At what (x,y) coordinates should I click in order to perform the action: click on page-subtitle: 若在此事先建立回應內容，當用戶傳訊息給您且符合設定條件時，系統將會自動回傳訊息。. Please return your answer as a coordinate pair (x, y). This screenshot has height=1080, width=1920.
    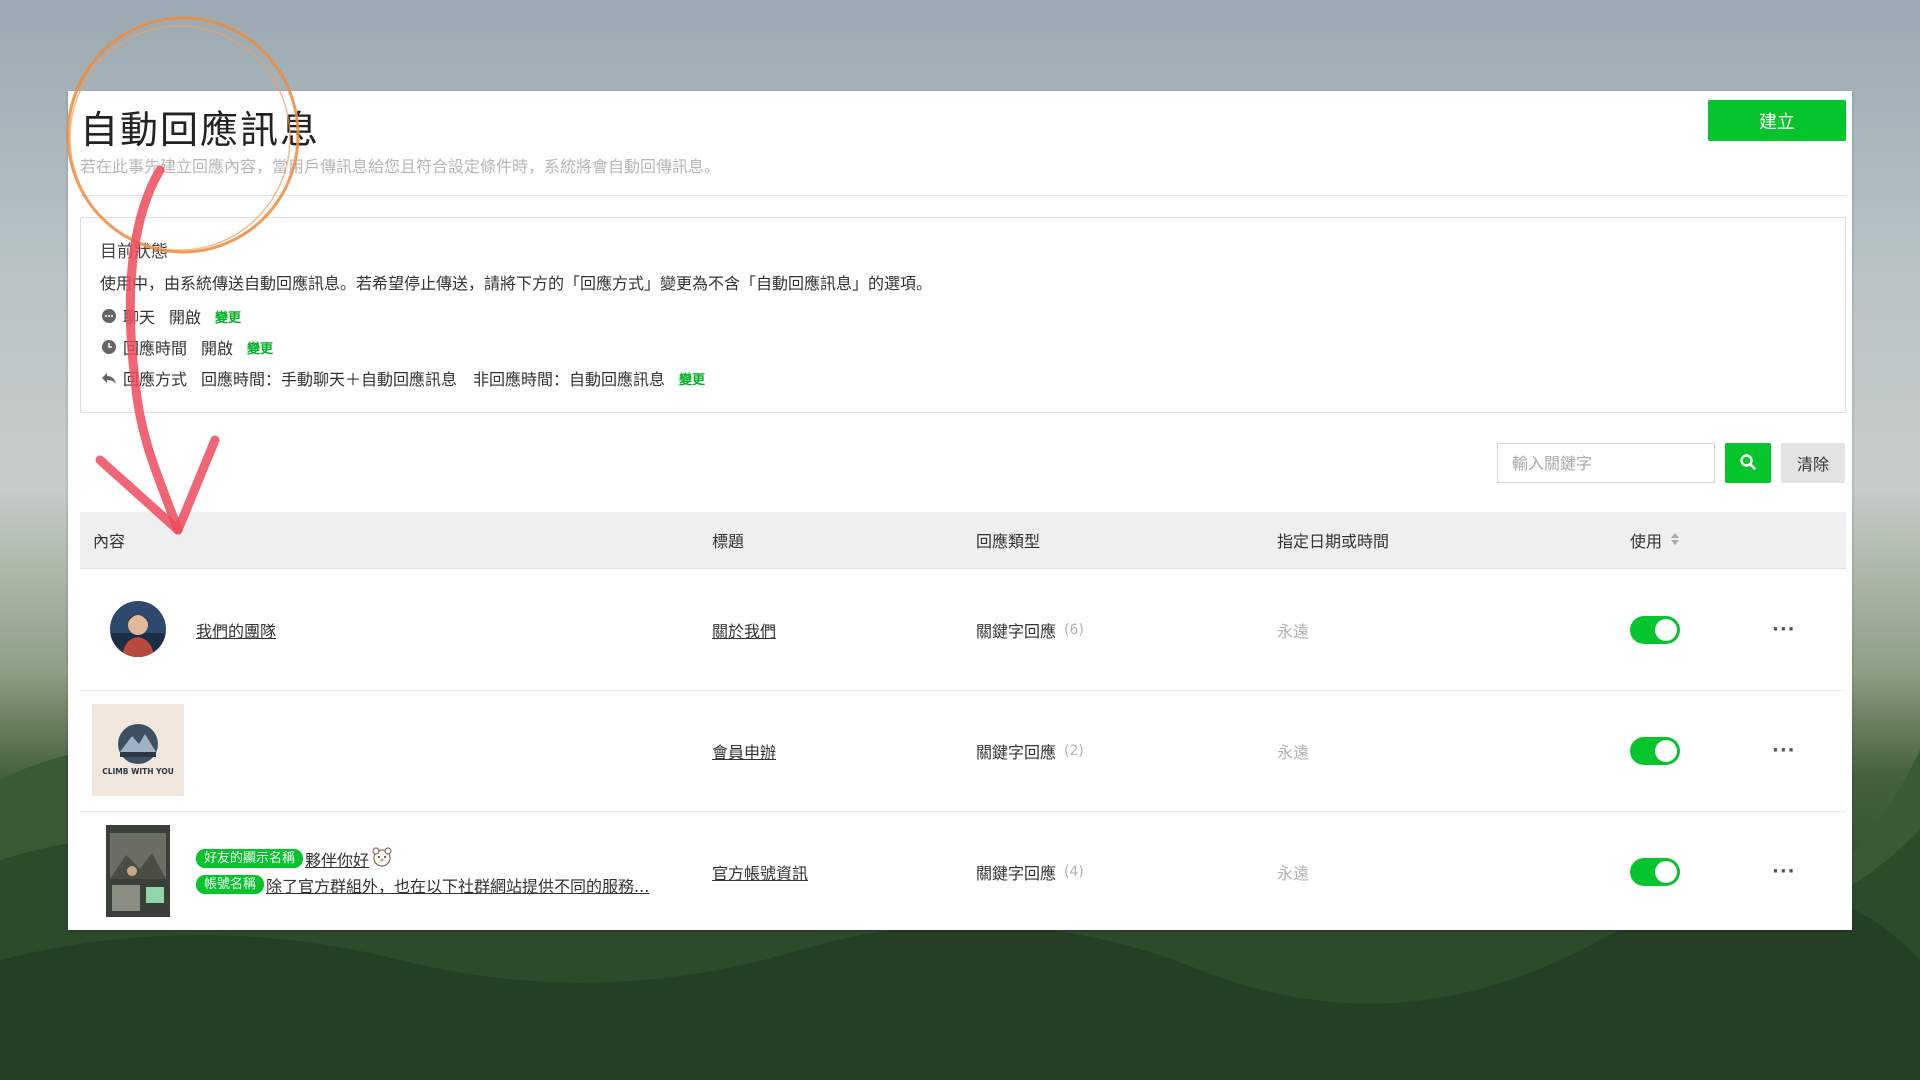
    Looking at the image, I should click on (400, 166).